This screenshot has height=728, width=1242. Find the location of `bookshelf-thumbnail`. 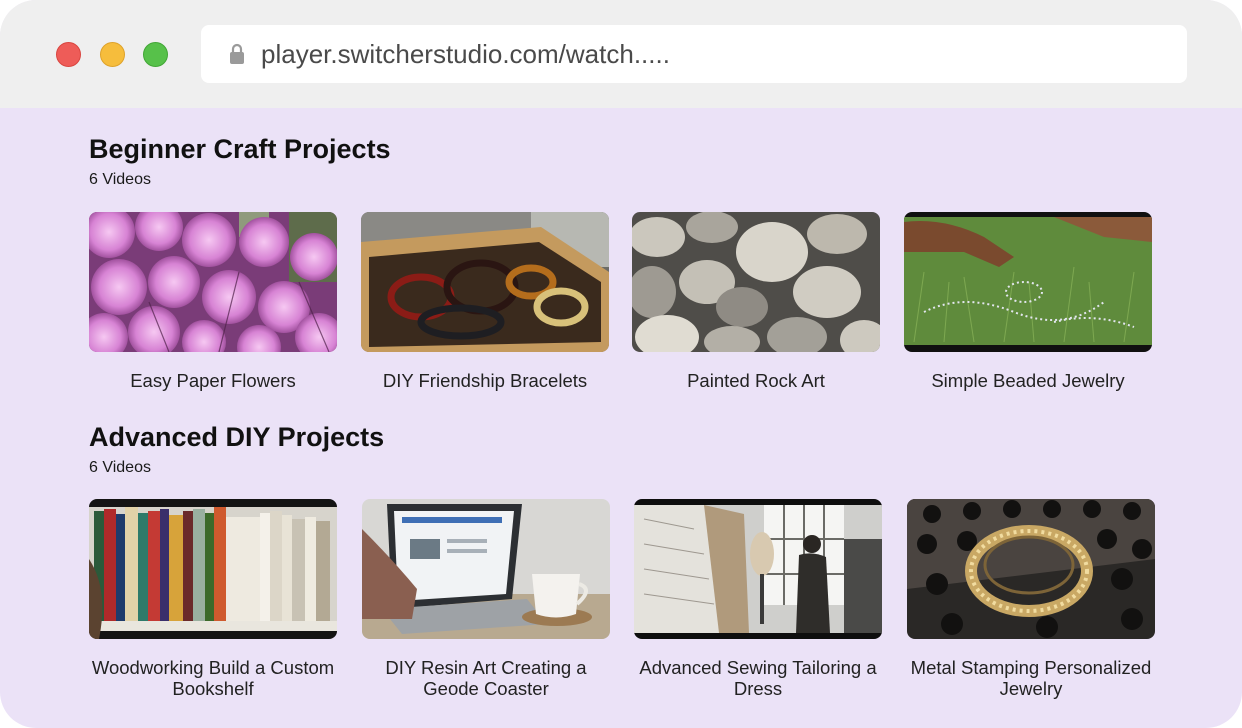

bookshelf-thumbnail is located at coordinates (213, 569).